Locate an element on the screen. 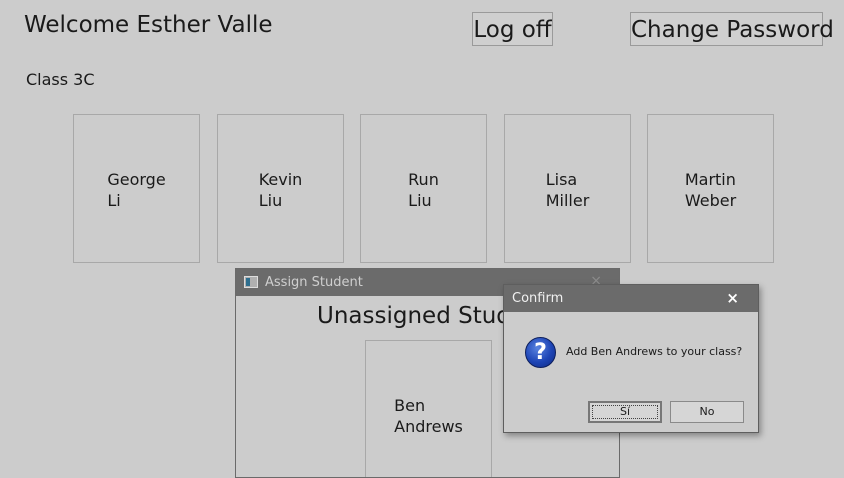  unassigned-student-card: Ben Andrews is located at coordinates (428, 408).